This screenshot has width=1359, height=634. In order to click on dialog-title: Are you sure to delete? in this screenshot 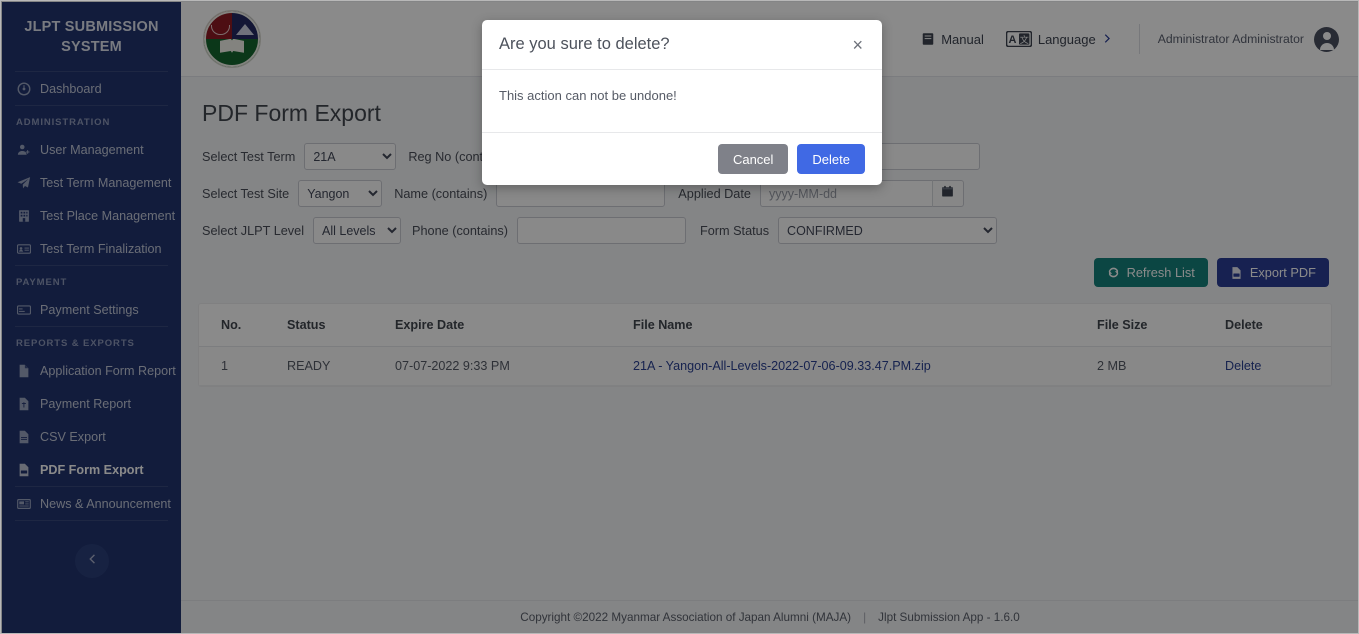, I will do `click(584, 44)`.